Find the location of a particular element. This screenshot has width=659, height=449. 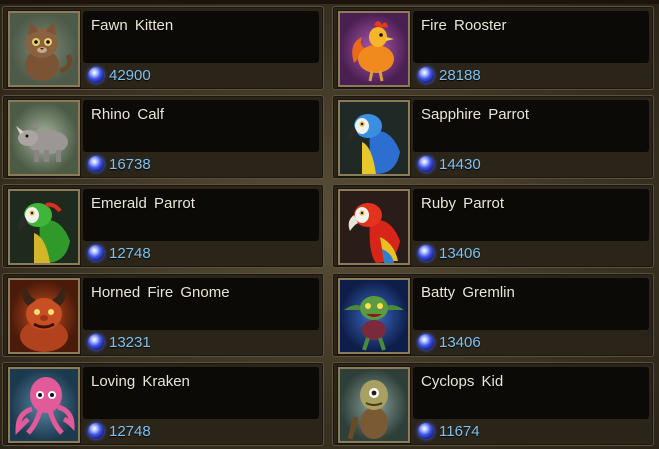

pet-name: Loving Kraken is located at coordinates (140, 381).